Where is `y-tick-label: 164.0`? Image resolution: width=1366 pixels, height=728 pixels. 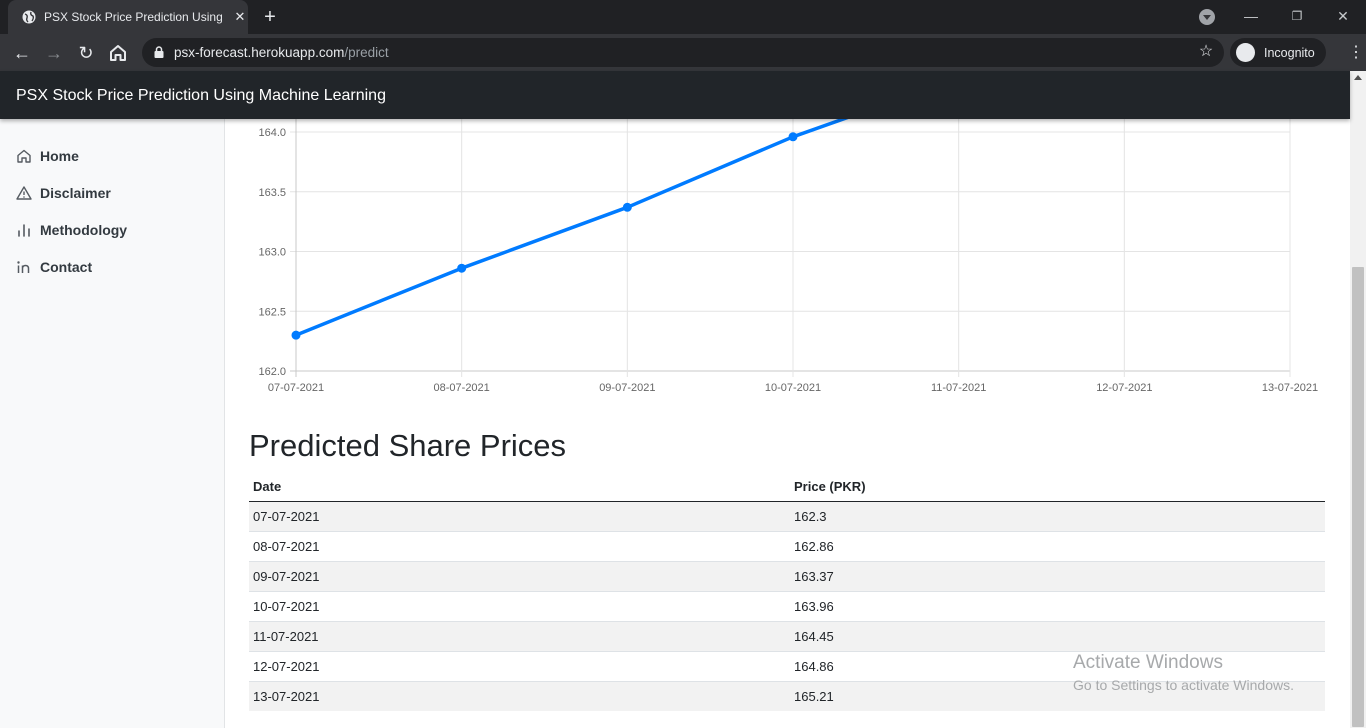 y-tick-label: 164.0 is located at coordinates (272, 133).